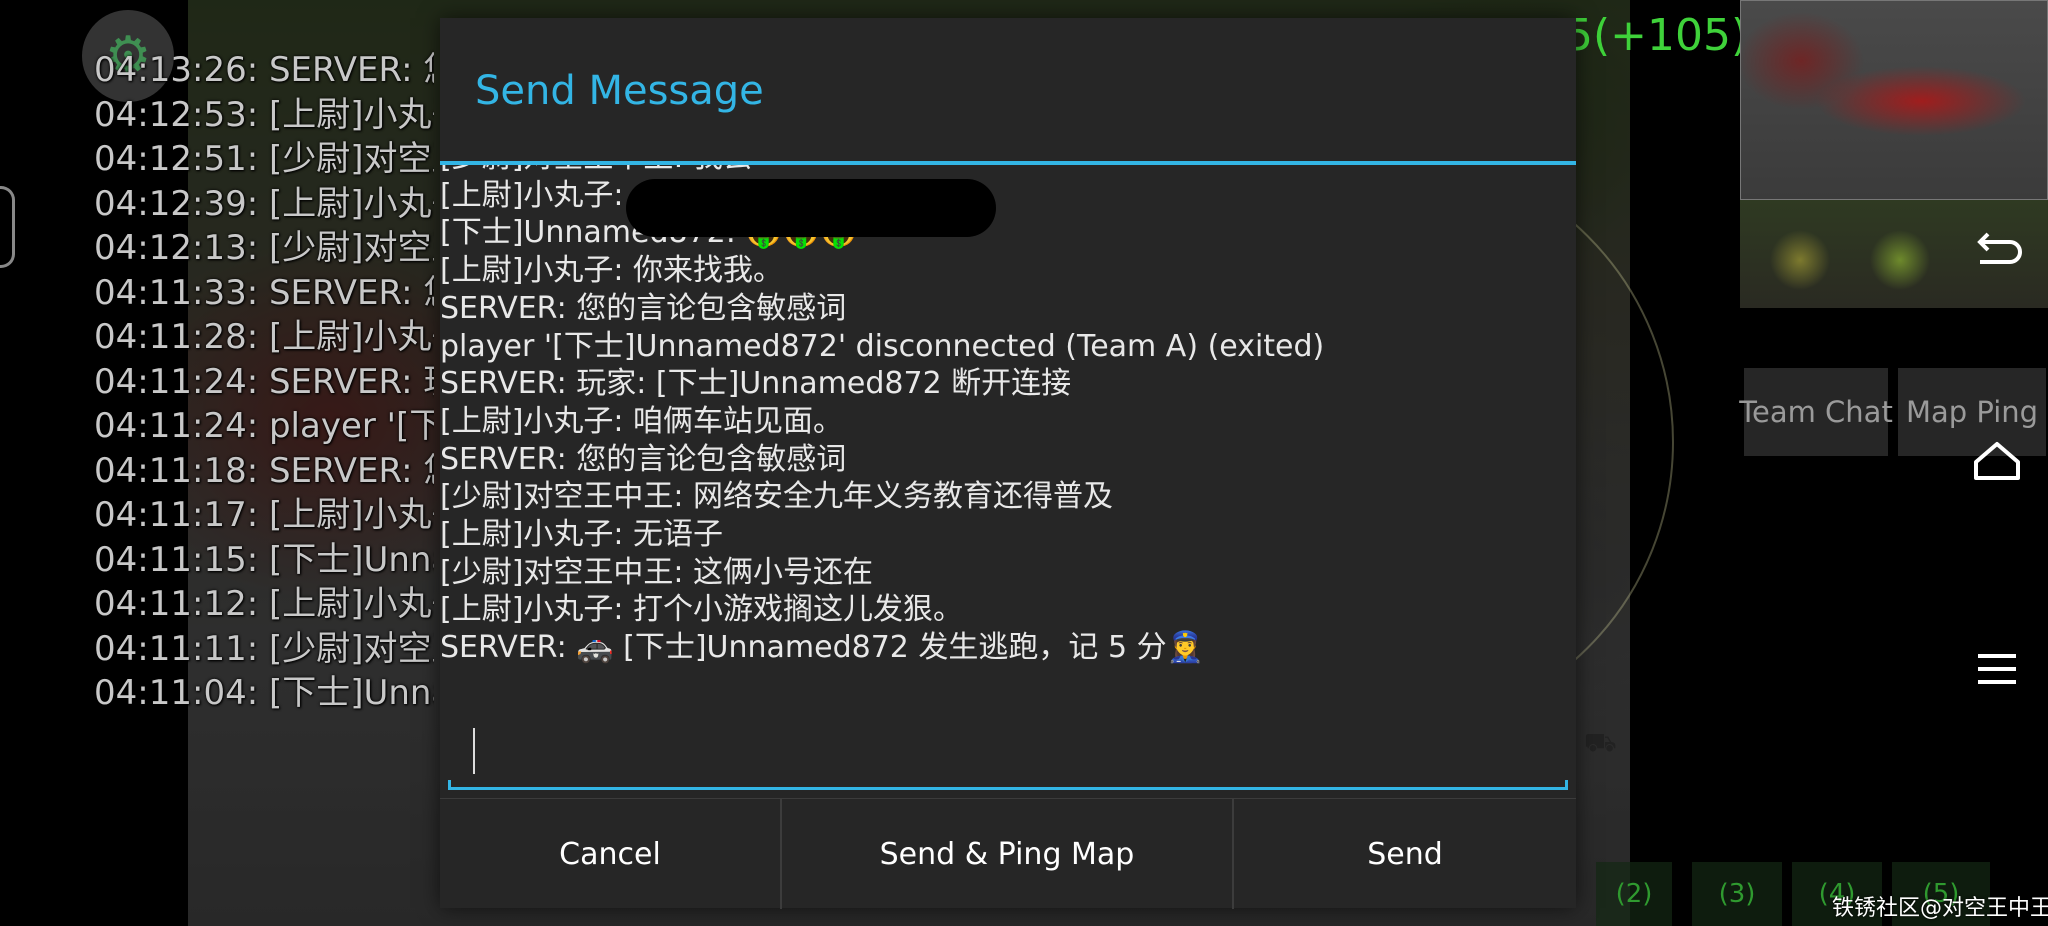  What do you see at coordinates (1997, 463) in the screenshot?
I see `home-icon` at bounding box center [1997, 463].